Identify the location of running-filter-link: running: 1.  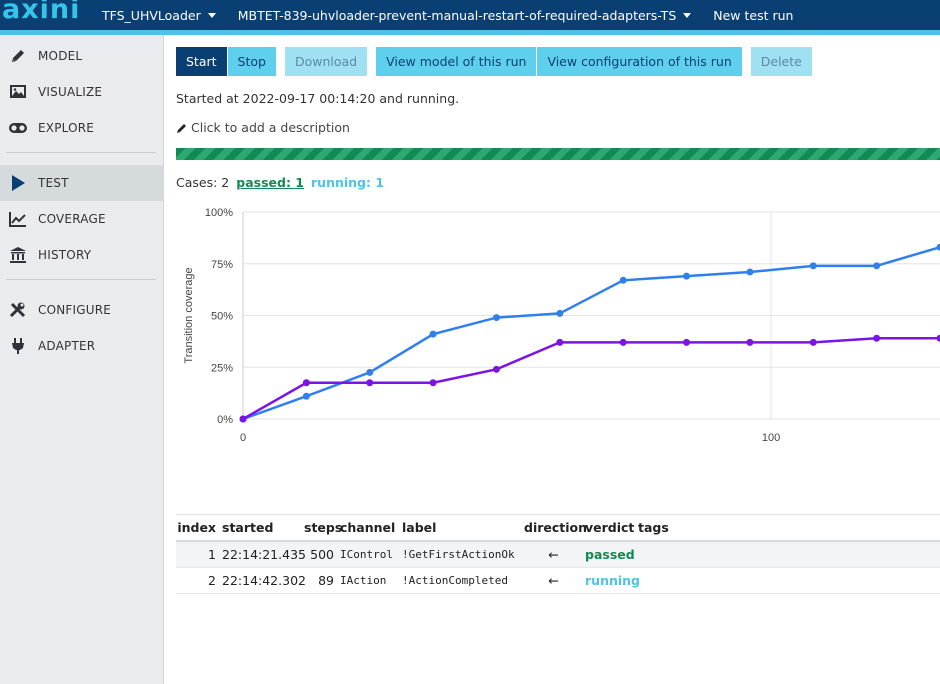
(347, 182).